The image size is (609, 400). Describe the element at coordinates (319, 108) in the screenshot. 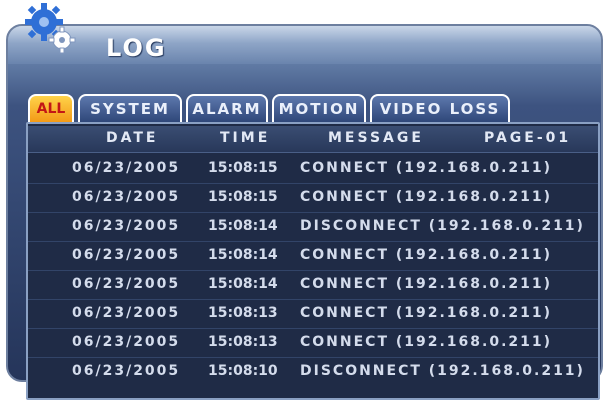

I see `tab-motion: MOTION` at that location.